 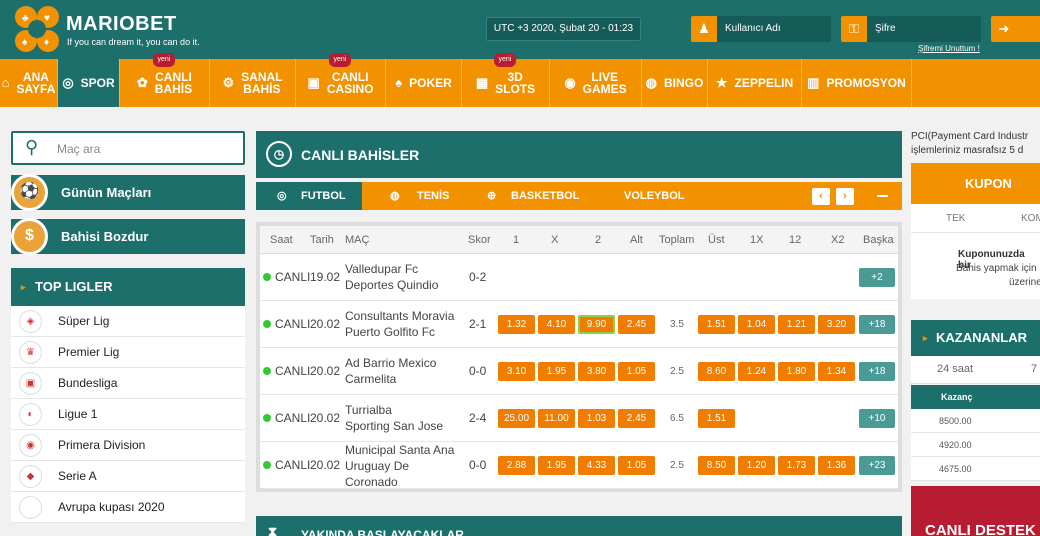 I want to click on coupon-tab-combo: KOM, so click(x=1030, y=218).